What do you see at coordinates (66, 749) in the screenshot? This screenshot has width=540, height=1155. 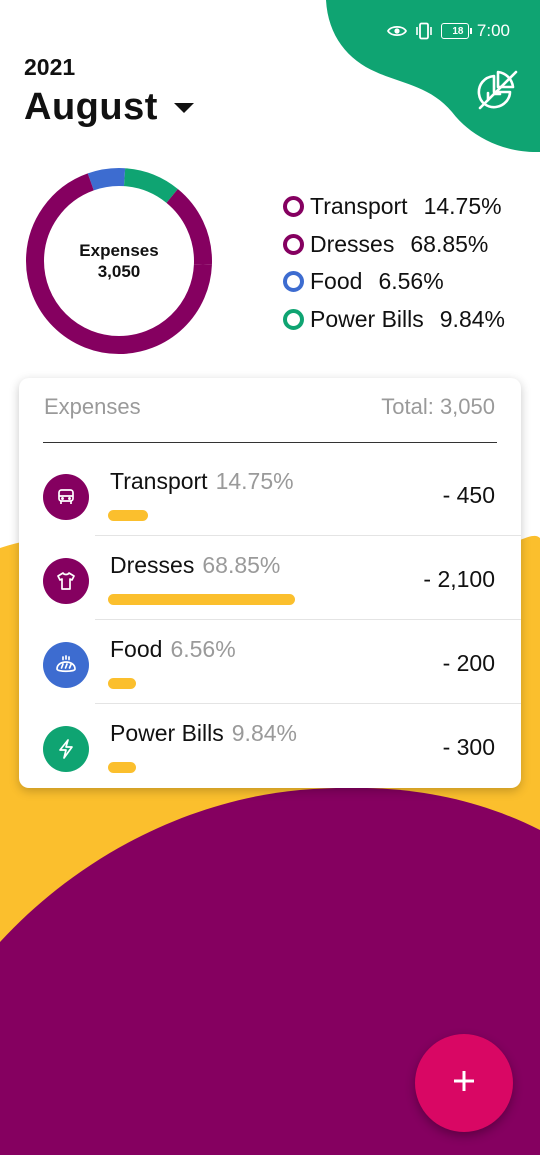 I see `lightning-icon` at bounding box center [66, 749].